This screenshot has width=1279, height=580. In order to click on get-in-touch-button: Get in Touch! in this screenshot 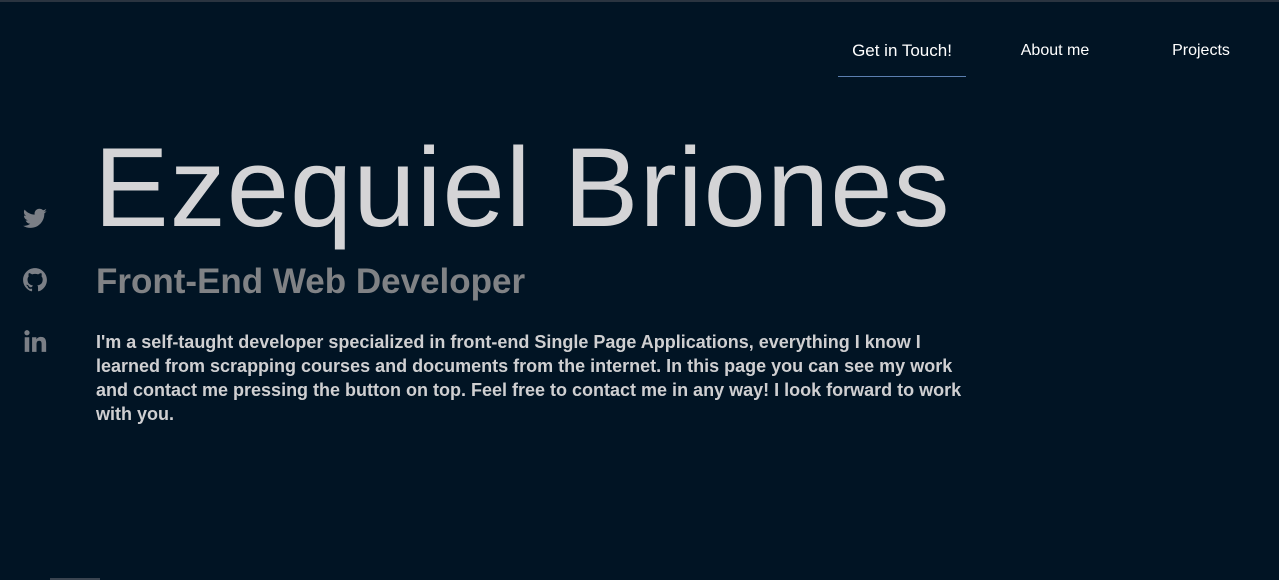, I will do `click(902, 51)`.